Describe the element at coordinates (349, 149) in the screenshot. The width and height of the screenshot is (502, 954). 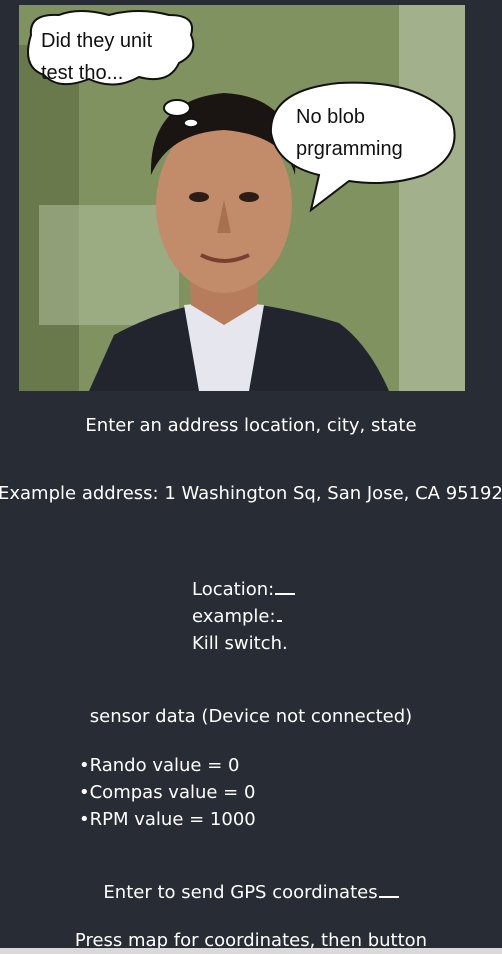
I see `speech-bubble-line-2: prgramming` at that location.